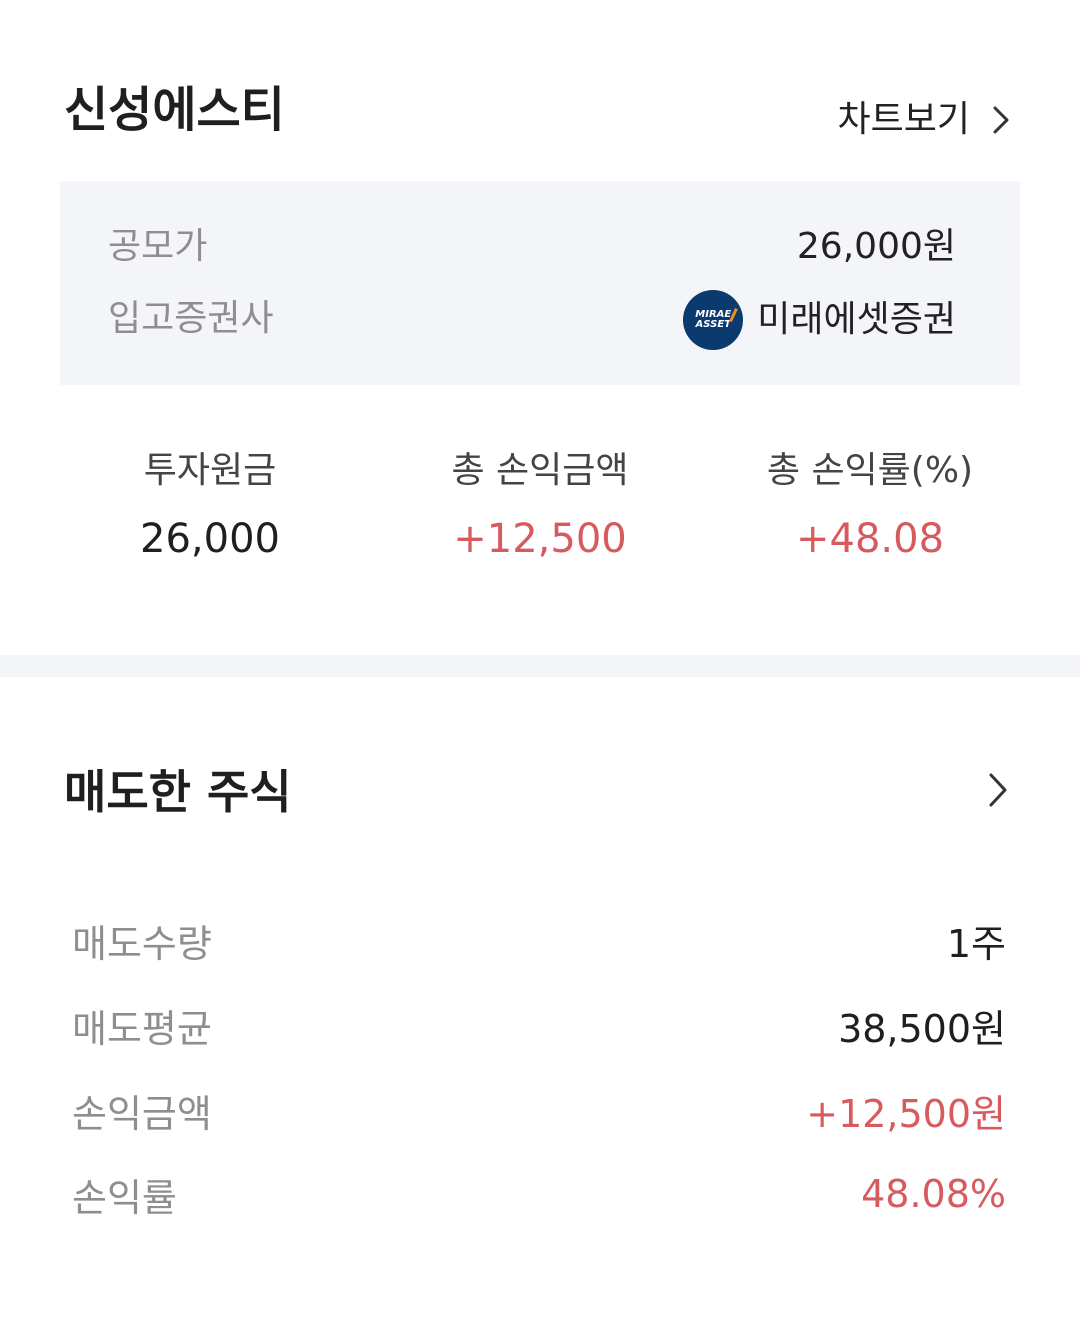 The width and height of the screenshot is (1080, 1326). What do you see at coordinates (540, 506) in the screenshot?
I see `summary-total-profit: 총 손익금액 +12,500` at bounding box center [540, 506].